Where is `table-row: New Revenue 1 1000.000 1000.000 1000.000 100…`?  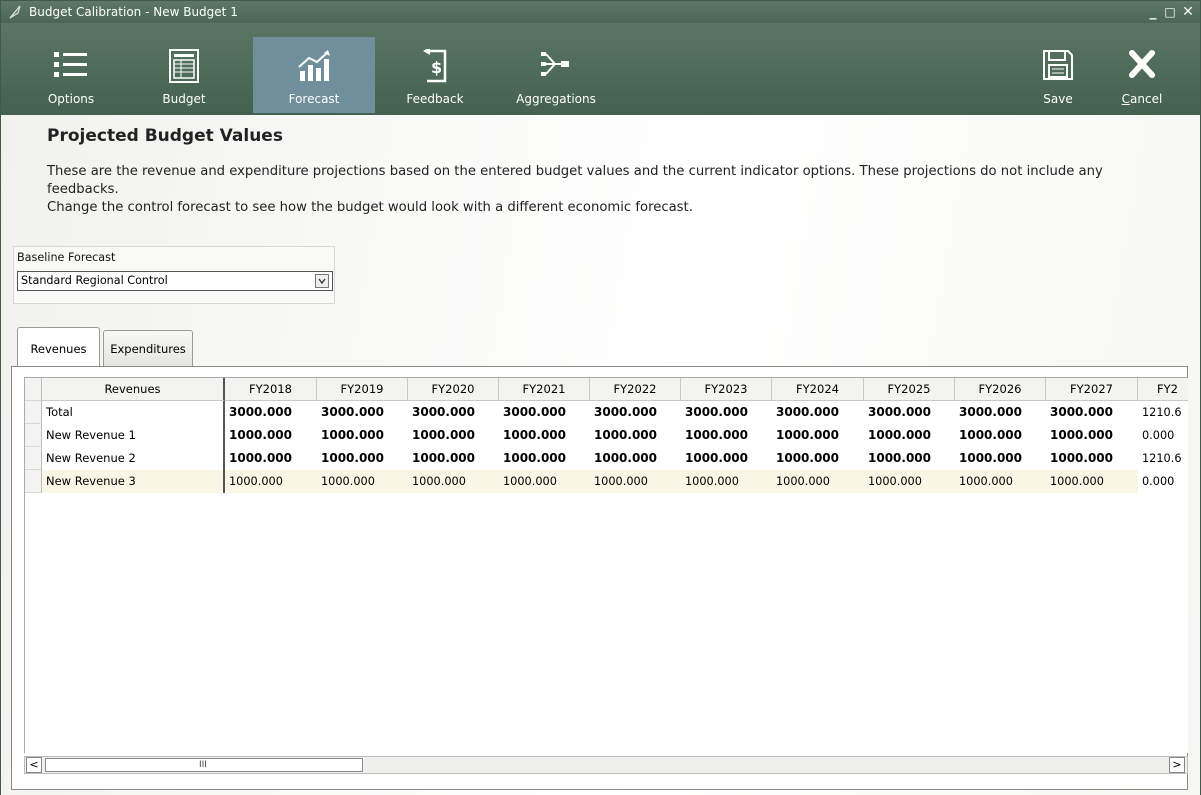 table-row: New Revenue 1 1000.000 1000.000 1000.000 100… is located at coordinates (606, 435).